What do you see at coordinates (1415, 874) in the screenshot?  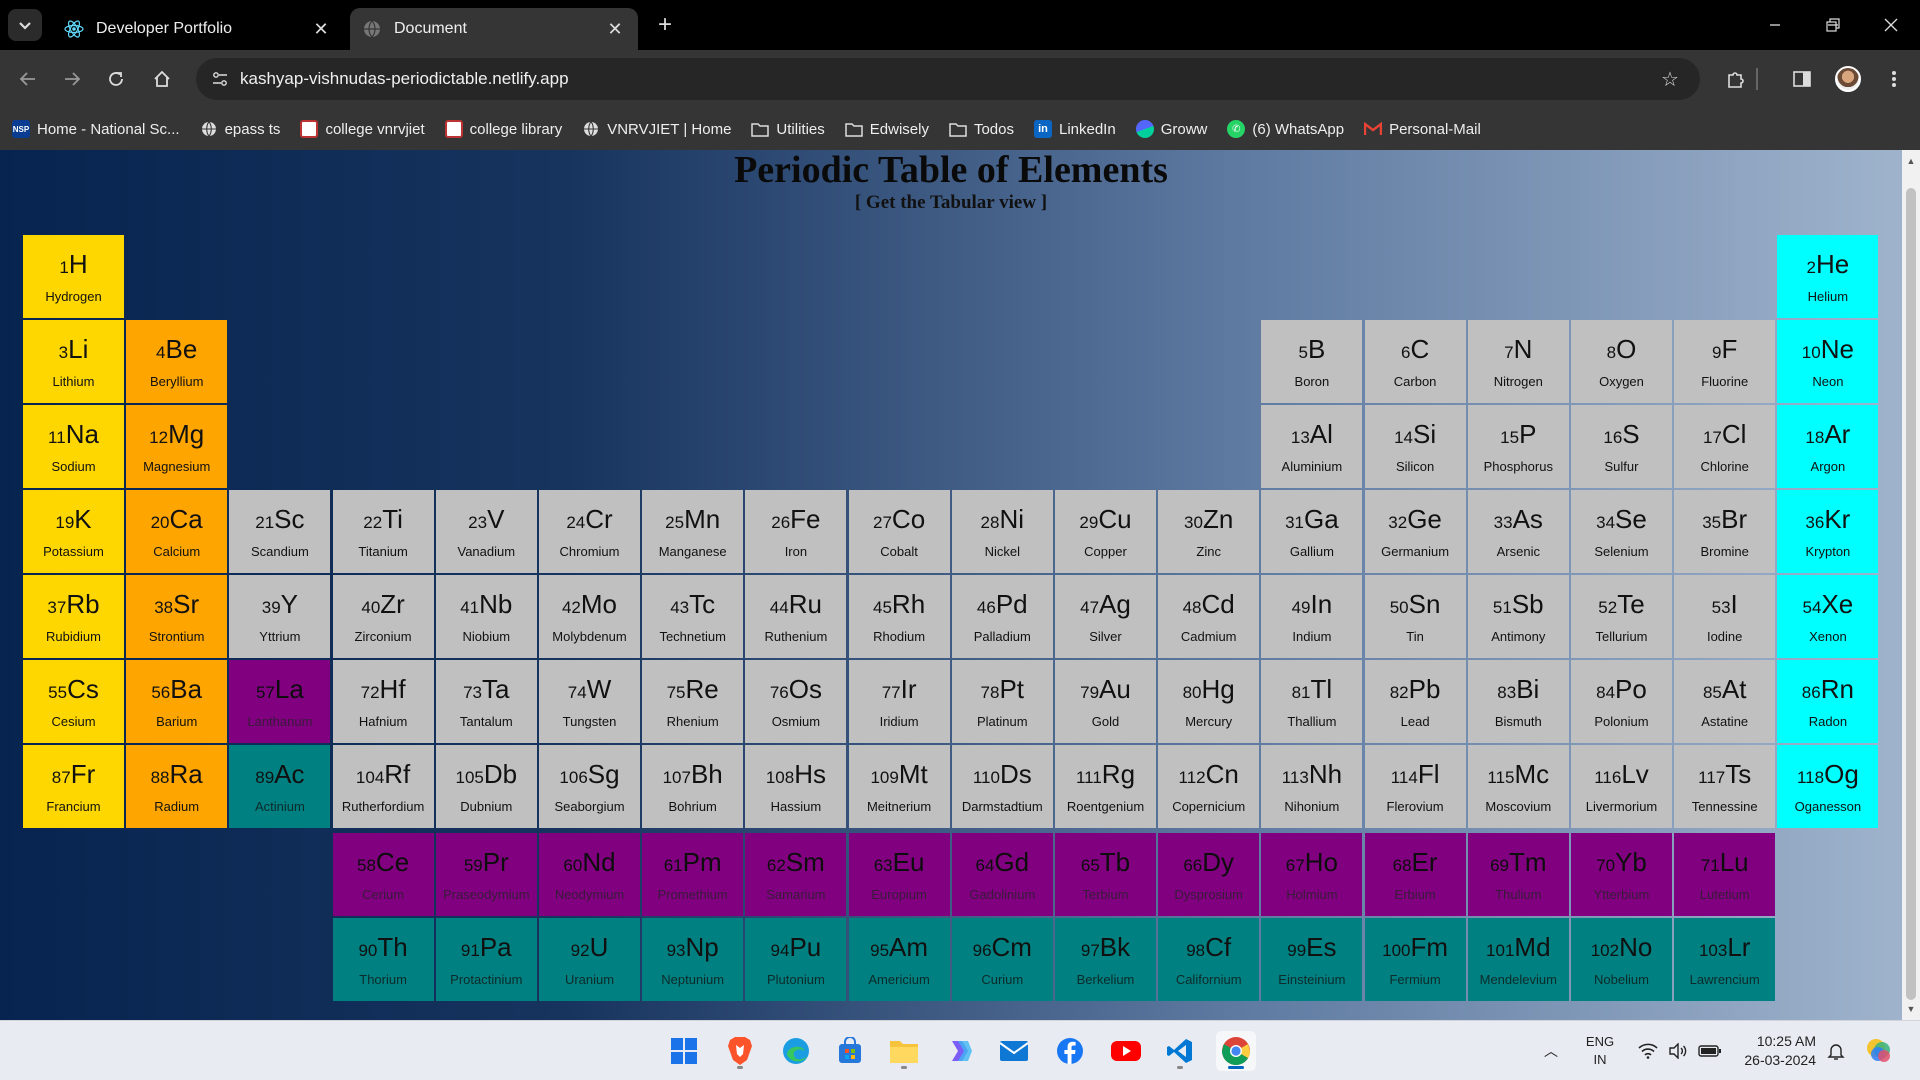 I see `element-erbium: 68Er Erbium` at bounding box center [1415, 874].